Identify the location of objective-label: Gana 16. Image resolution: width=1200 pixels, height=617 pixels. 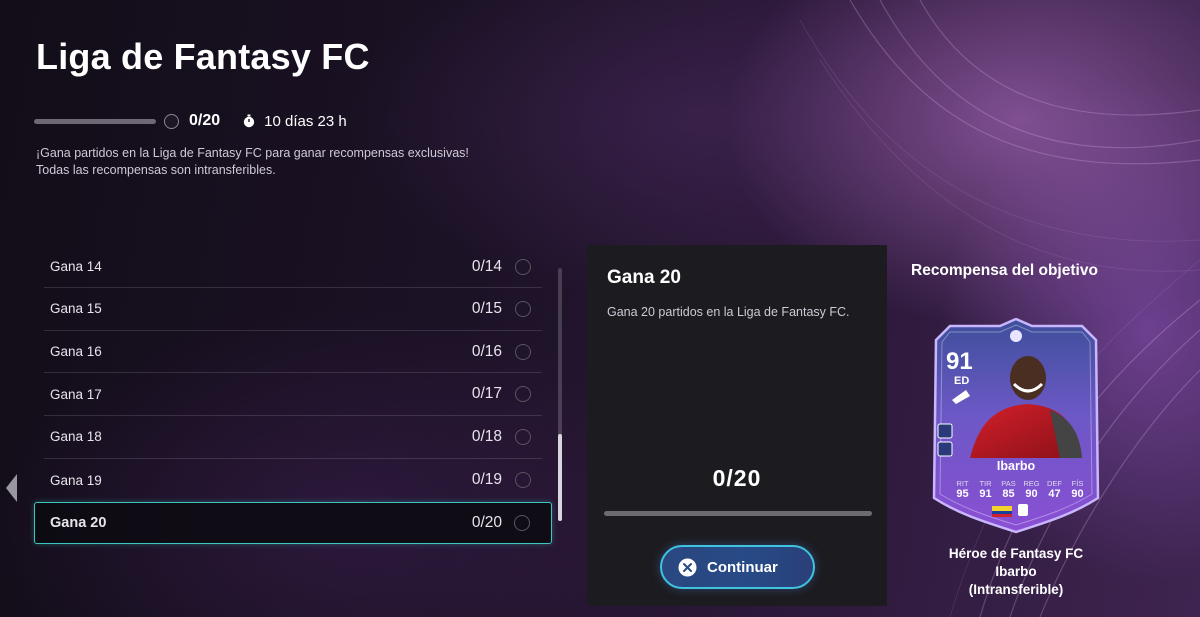
(76, 352).